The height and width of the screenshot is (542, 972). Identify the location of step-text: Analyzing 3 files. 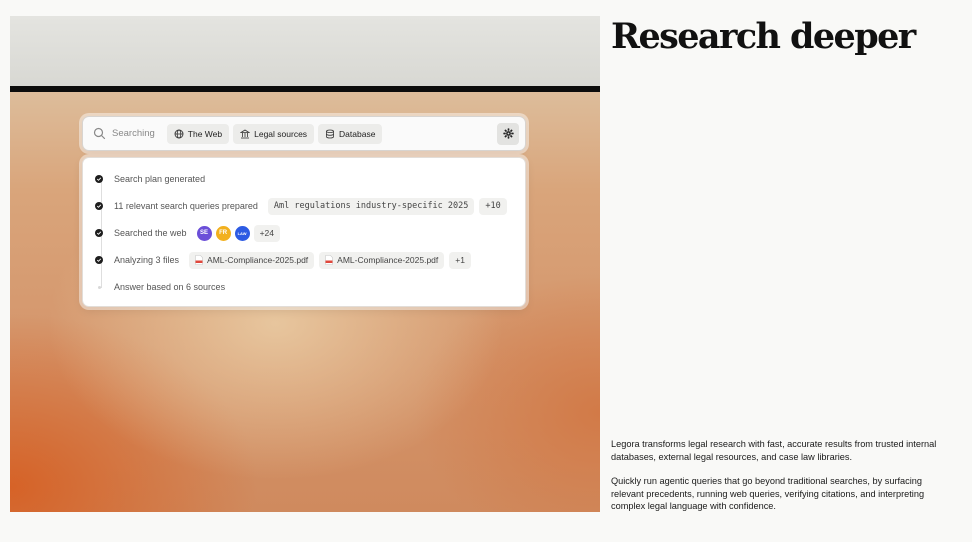
(147, 260).